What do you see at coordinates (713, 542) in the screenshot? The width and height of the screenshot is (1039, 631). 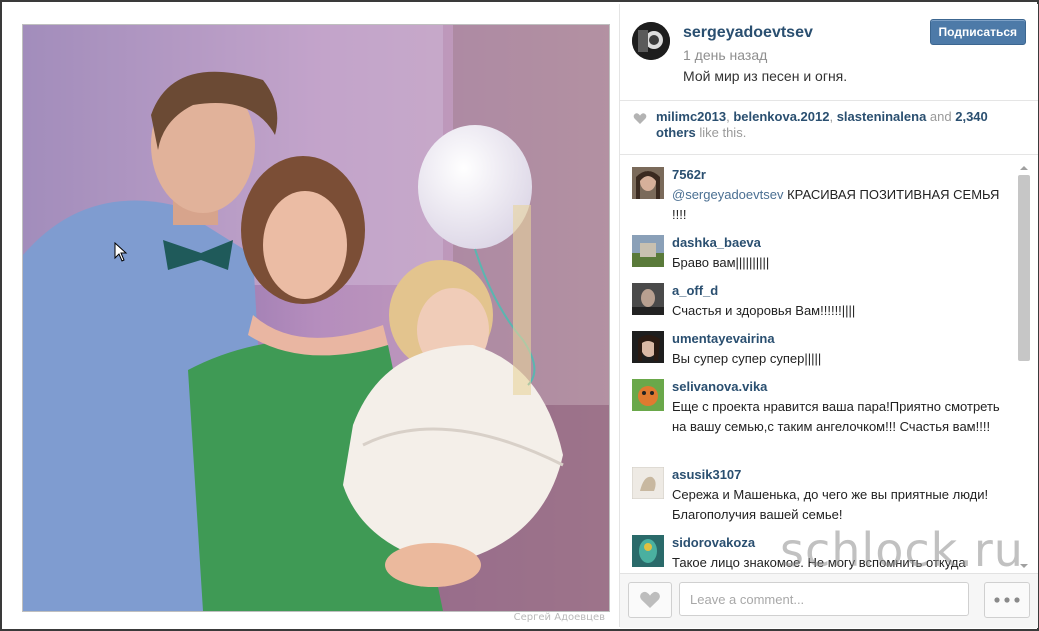 I see `commenter-username: sidorovakoza` at bounding box center [713, 542].